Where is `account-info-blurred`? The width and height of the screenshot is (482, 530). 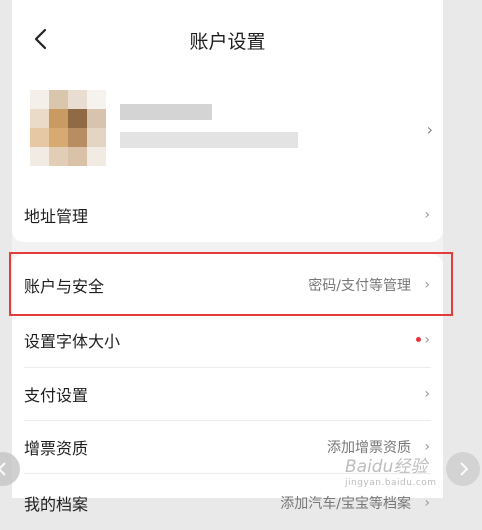 account-info-blurred is located at coordinates (209, 140).